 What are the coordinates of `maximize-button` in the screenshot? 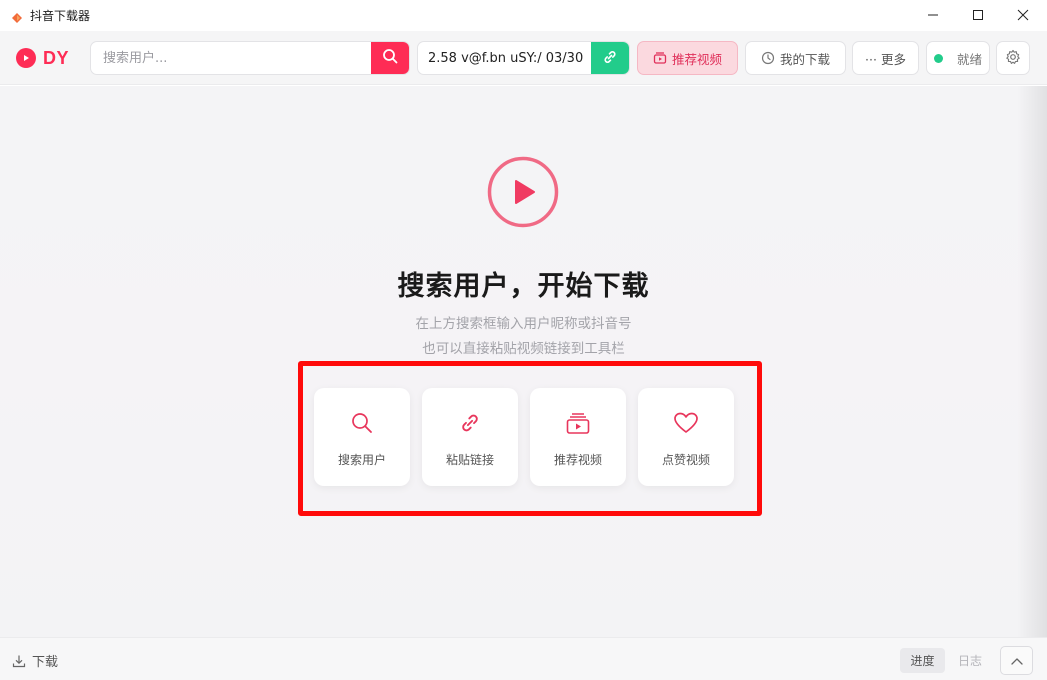 It's located at (978, 15).